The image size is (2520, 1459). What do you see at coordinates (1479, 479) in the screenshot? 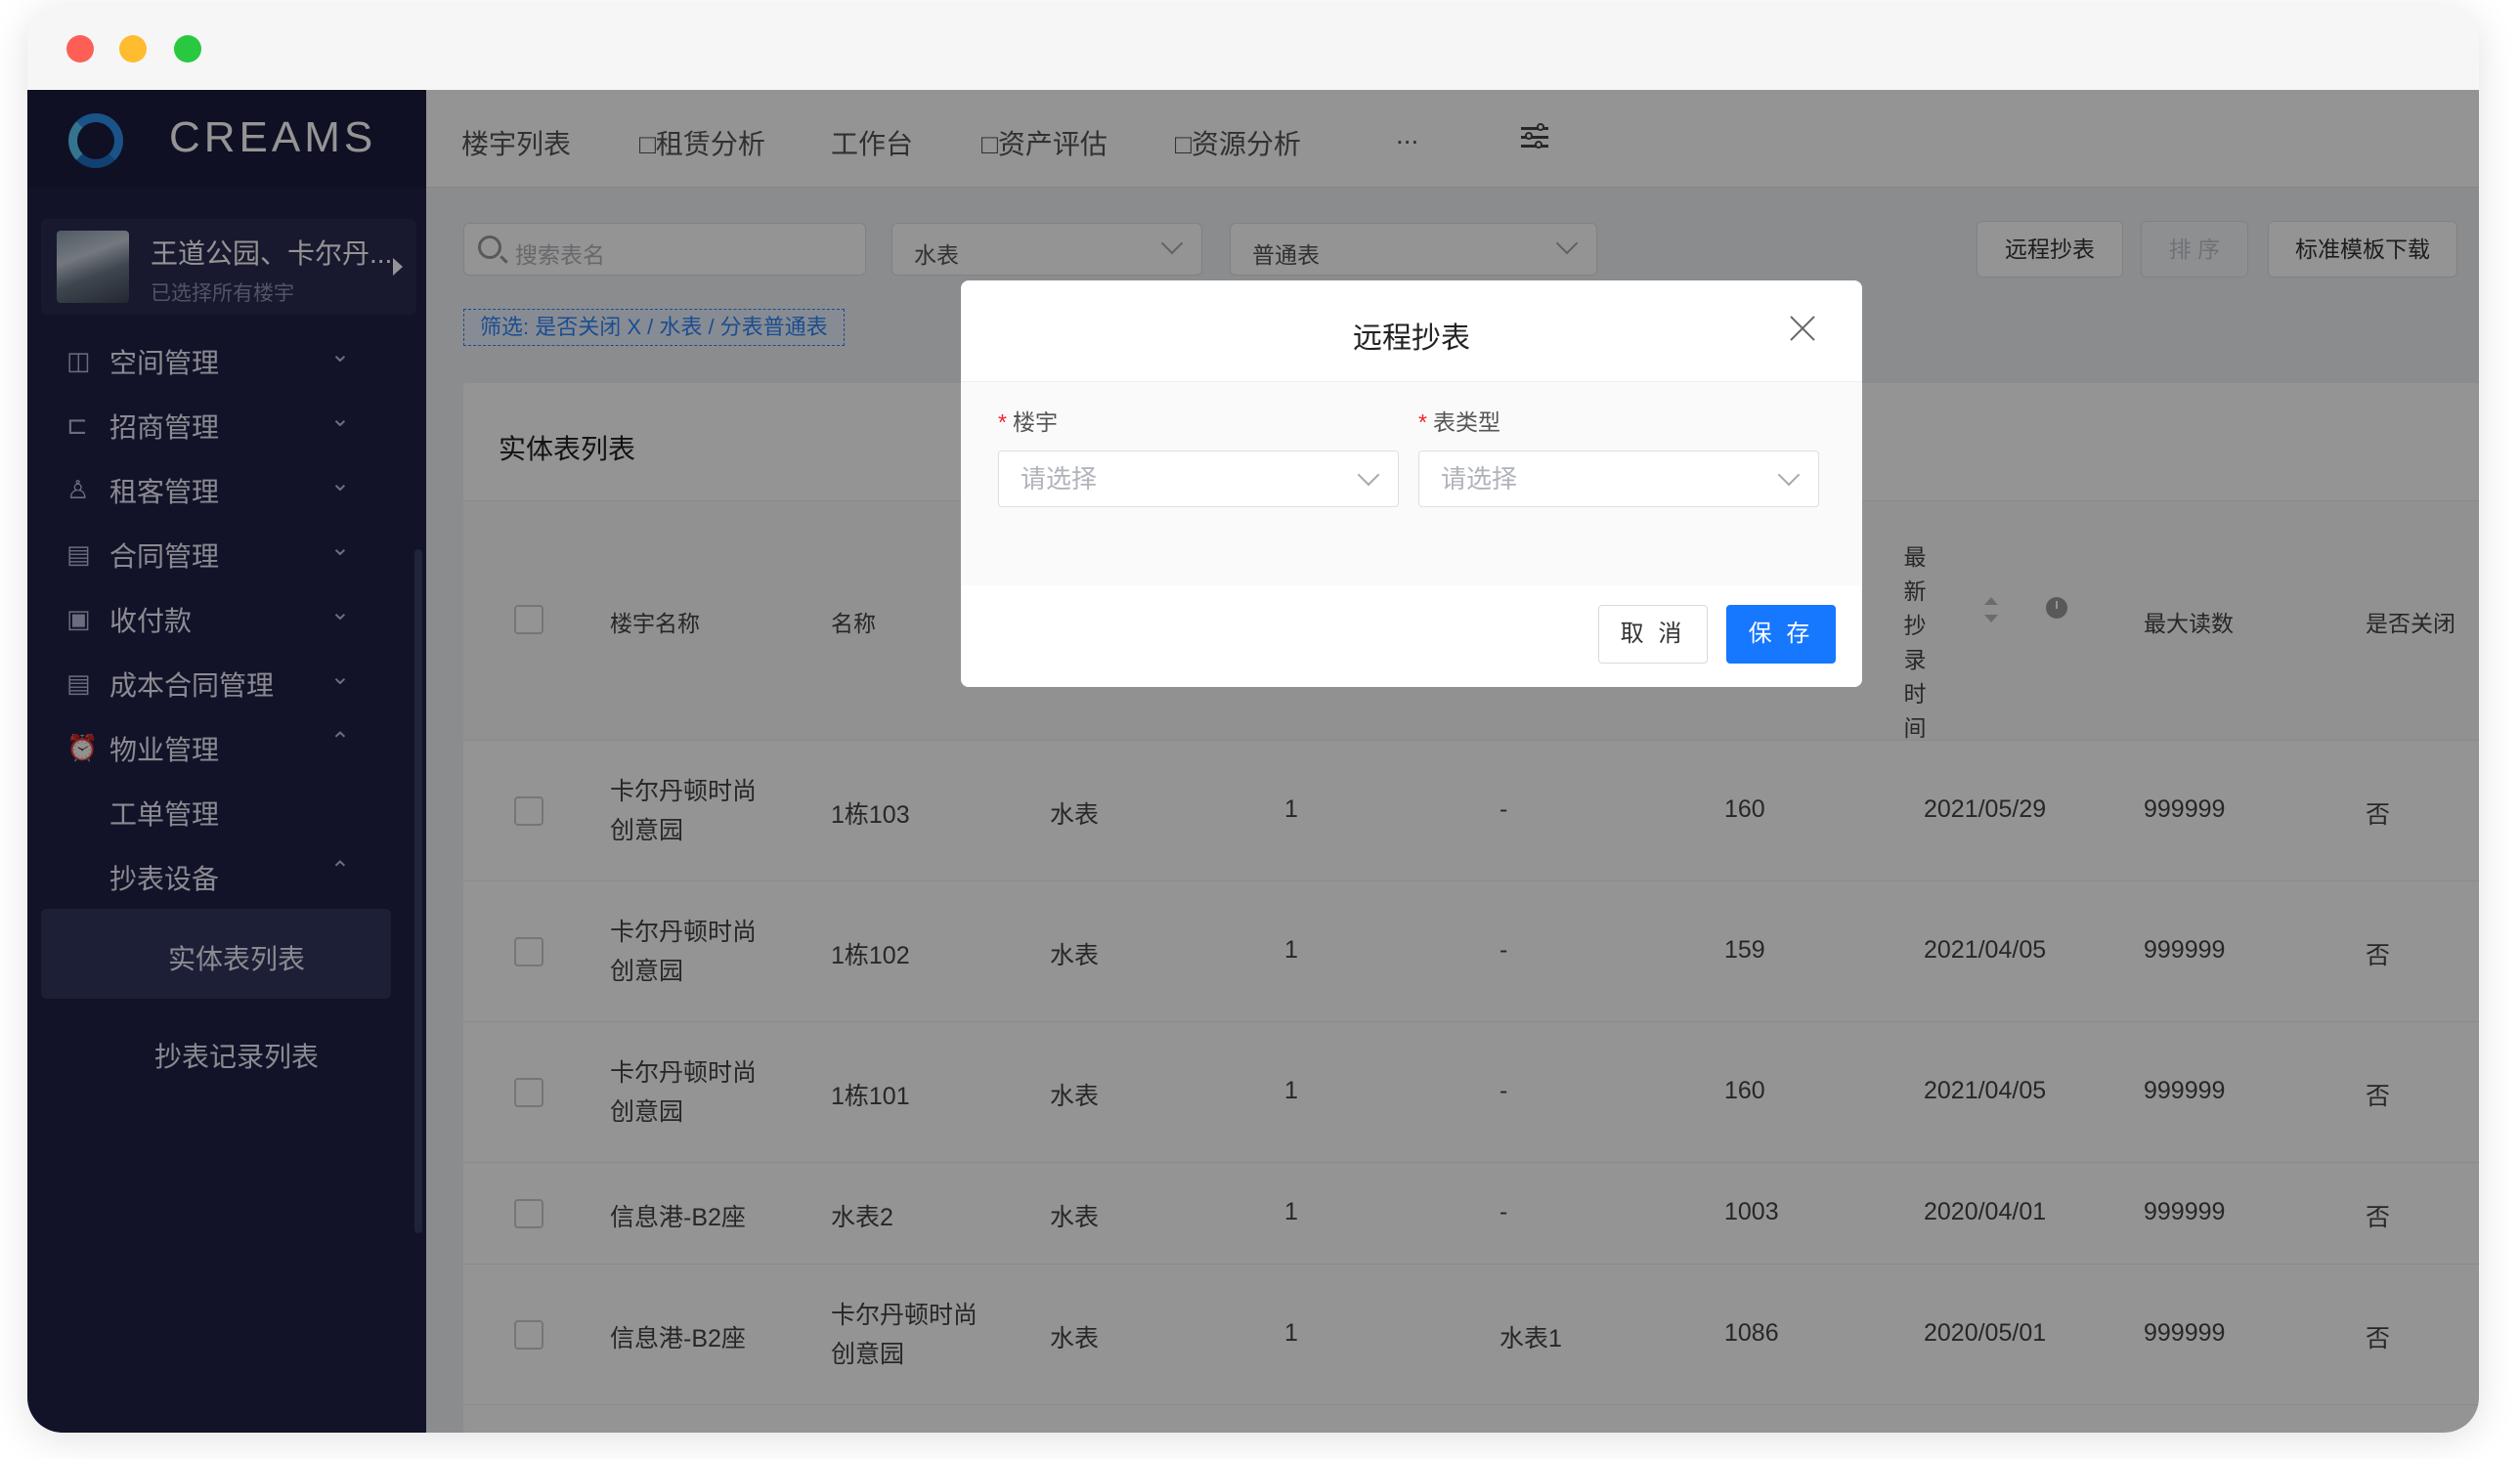
I see `meter-type-select-placeholder: 请选择` at bounding box center [1479, 479].